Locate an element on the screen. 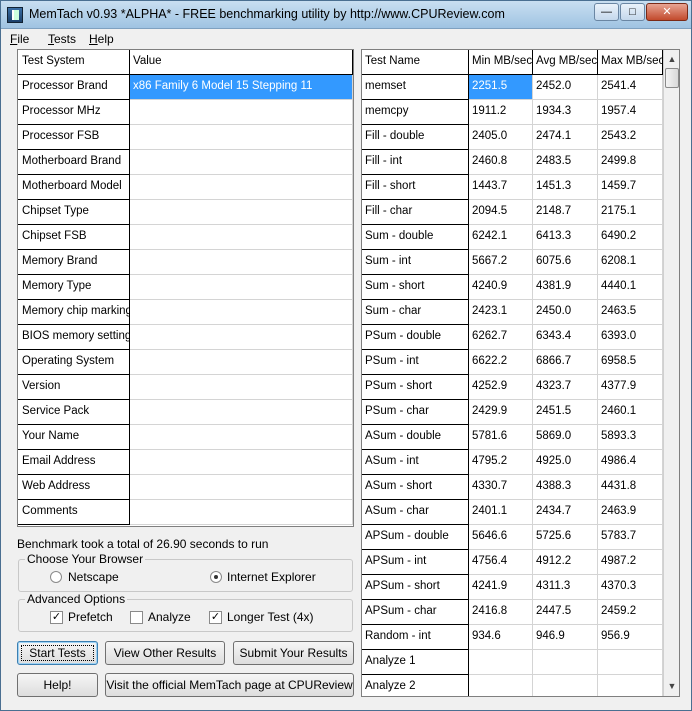 This screenshot has width=692, height=711. scrollbar-thumb is located at coordinates (672, 78).